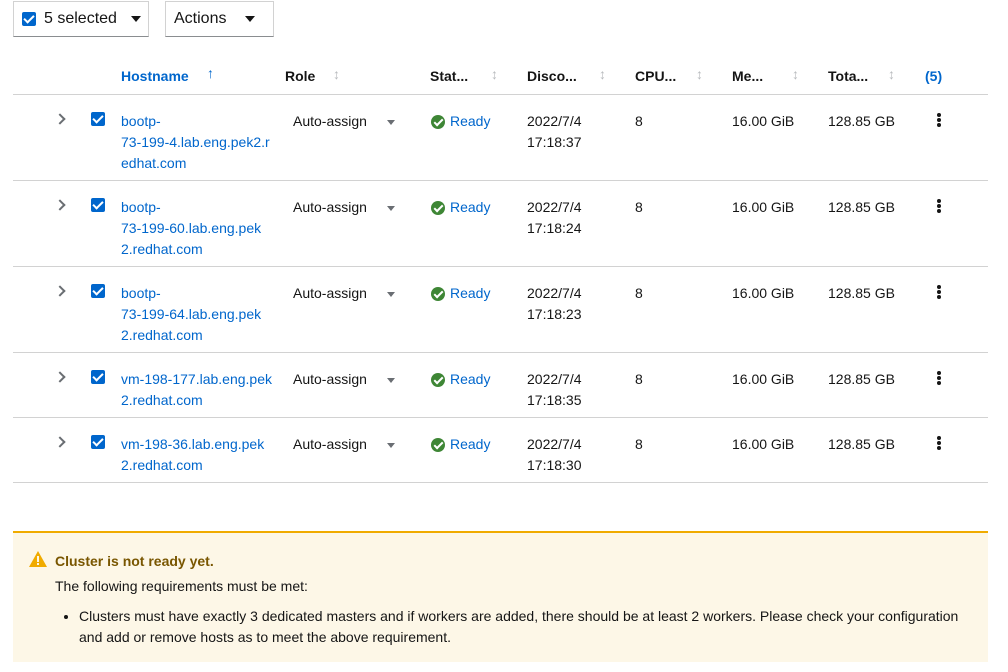  I want to click on discovered-at: 2022/7/4 17:18:30, so click(567, 455).